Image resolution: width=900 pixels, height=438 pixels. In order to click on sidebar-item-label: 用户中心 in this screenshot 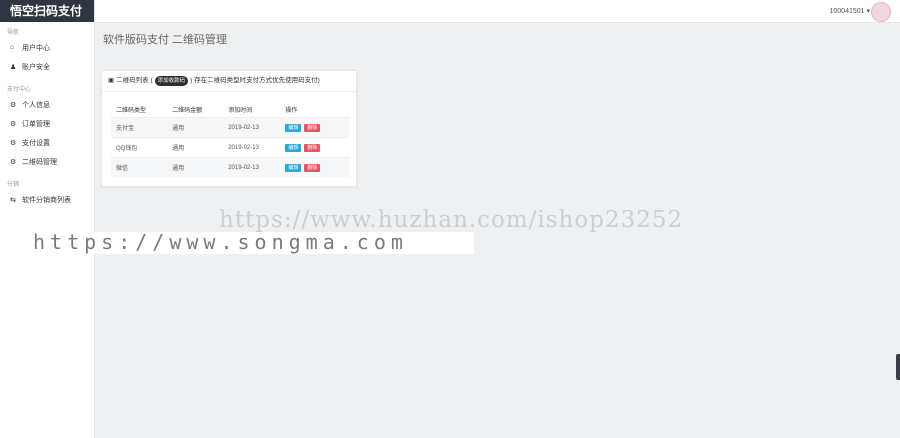, I will do `click(36, 48)`.